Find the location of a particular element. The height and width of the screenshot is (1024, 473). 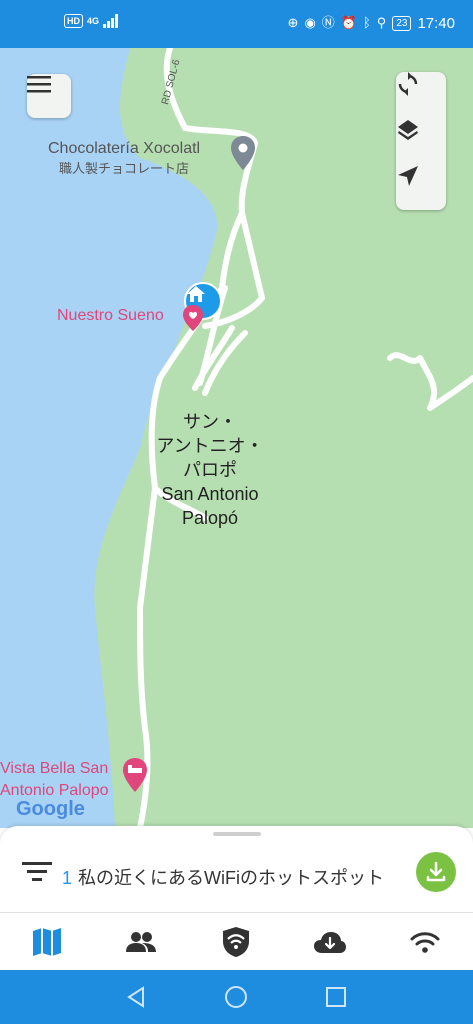

sheet-handle is located at coordinates (237, 834).